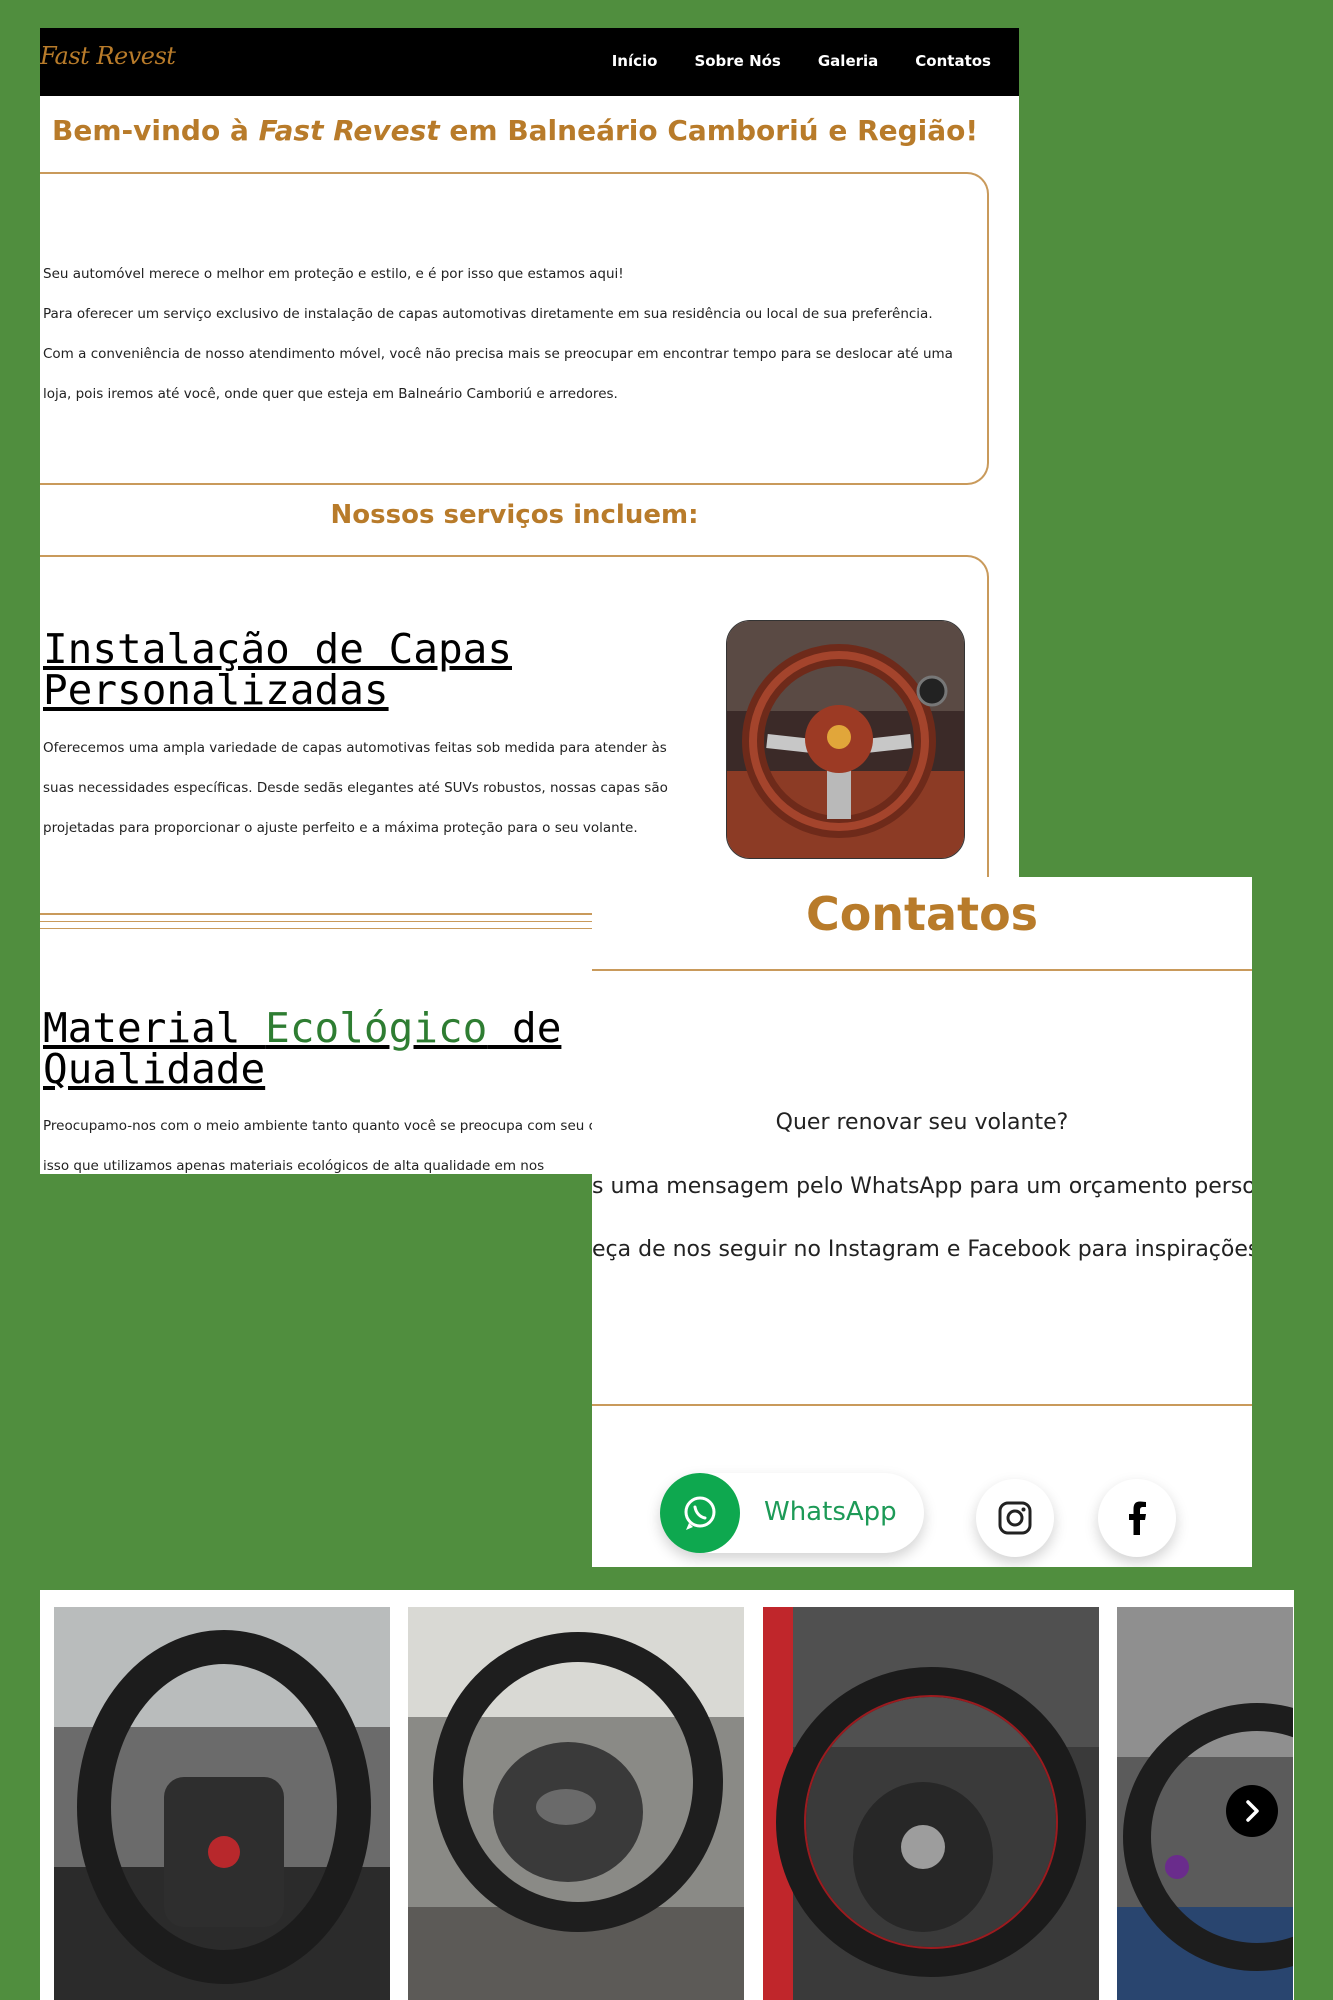 The height and width of the screenshot is (2000, 1333). I want to click on welcome-prefix: Bem-vindo à, so click(155, 130).